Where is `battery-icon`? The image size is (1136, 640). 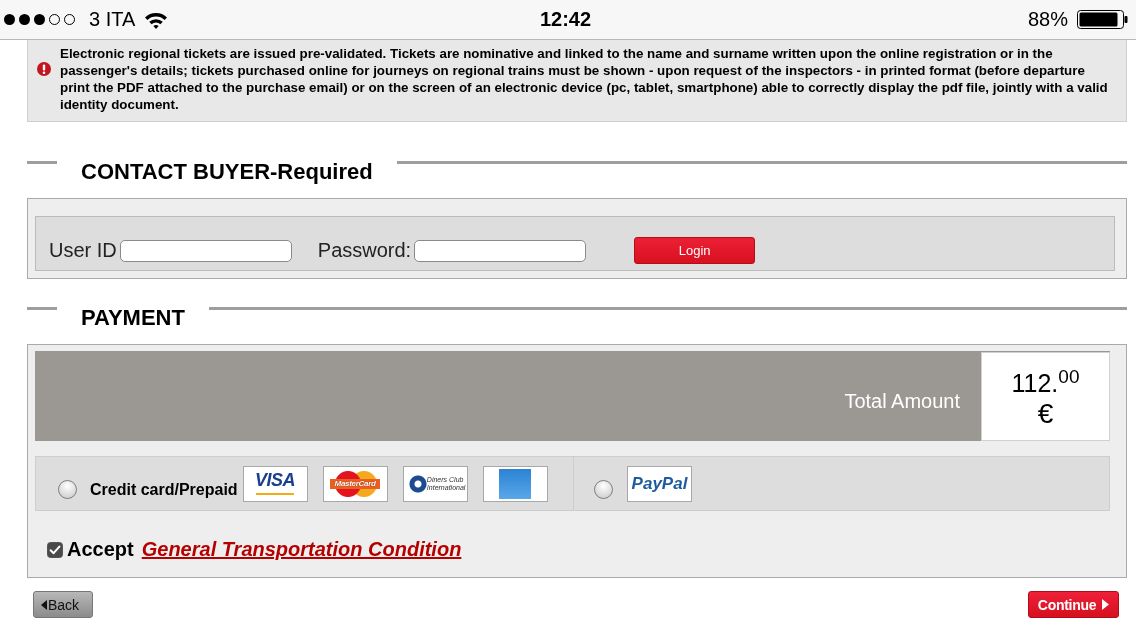
battery-icon is located at coordinates (1102, 19).